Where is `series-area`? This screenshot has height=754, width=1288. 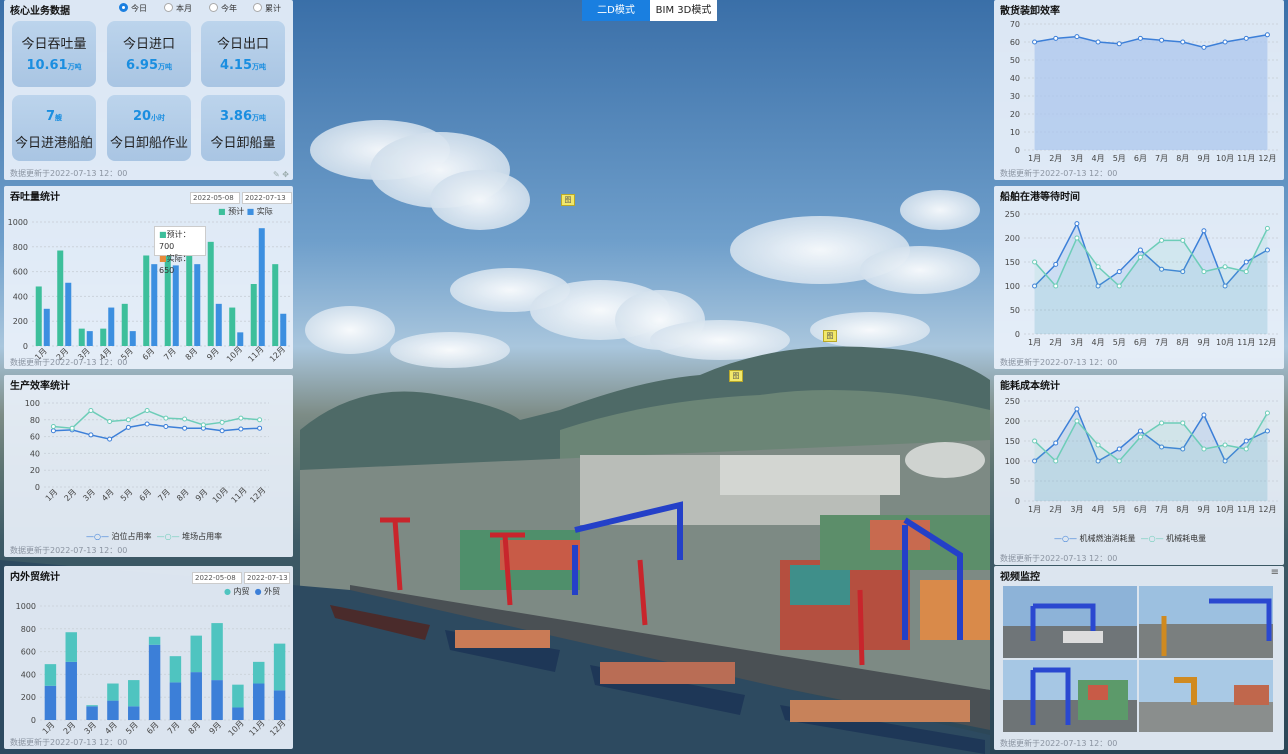
series-area is located at coordinates (1151, 92).